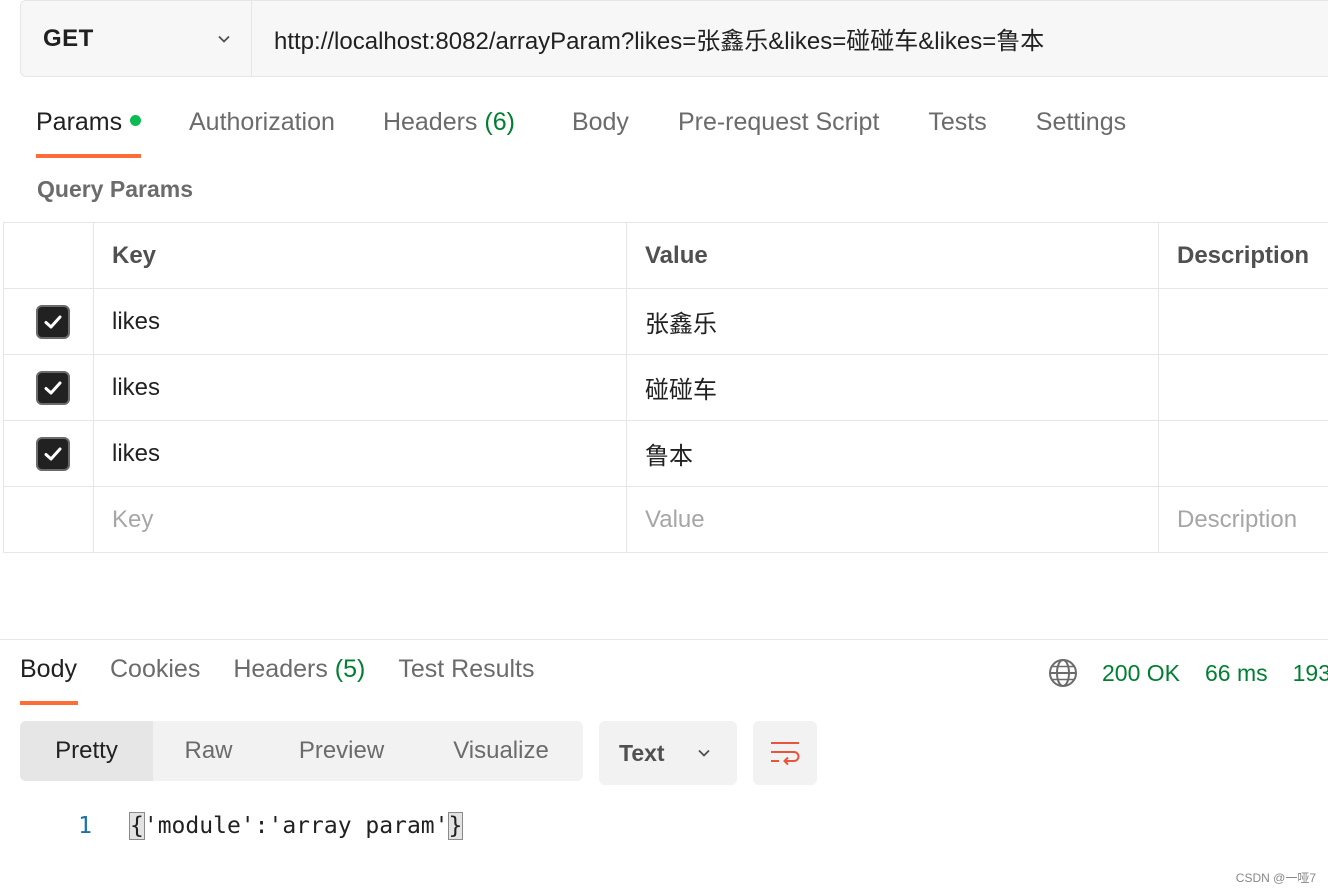 This screenshot has width=1328, height=894. Describe the element at coordinates (115, 189) in the screenshot. I see `query-params-title: Query Params` at that location.